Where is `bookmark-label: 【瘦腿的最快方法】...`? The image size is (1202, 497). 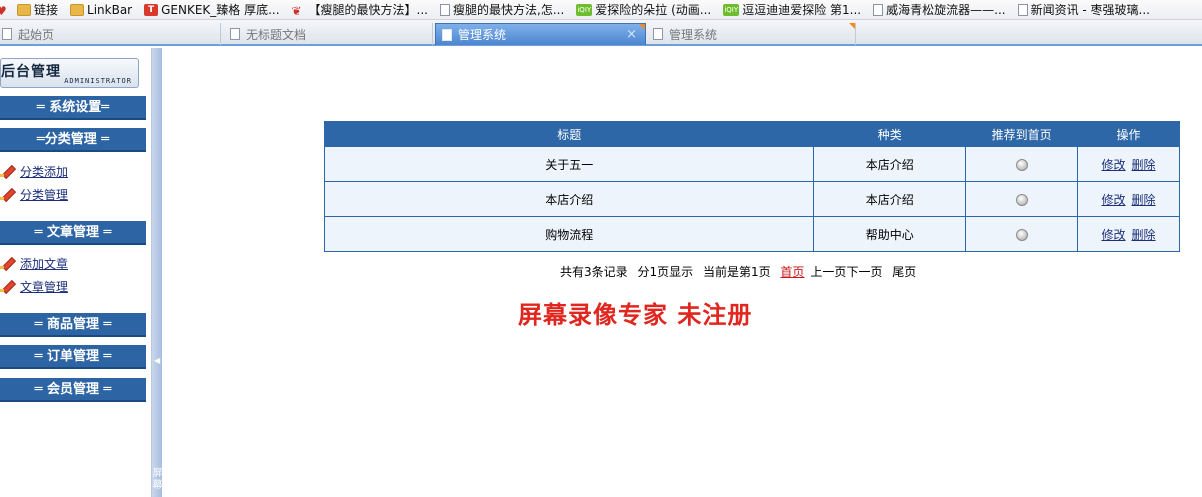
bookmark-label: 【瘦腿的最快方法】... is located at coordinates (368, 10).